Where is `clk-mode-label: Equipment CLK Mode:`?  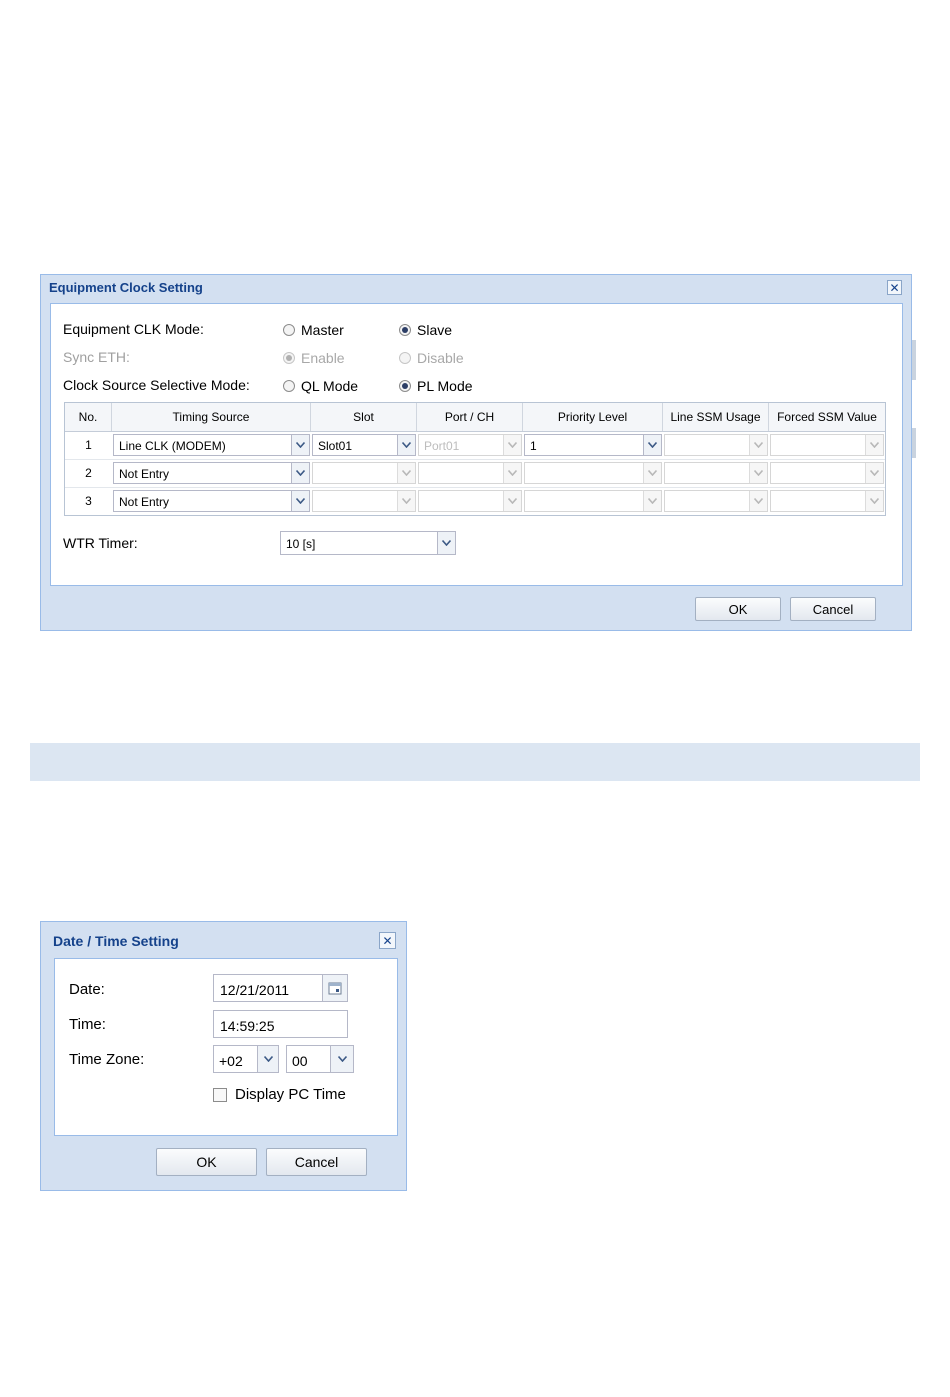
clk-mode-label: Equipment CLK Mode: is located at coordinates (133, 329).